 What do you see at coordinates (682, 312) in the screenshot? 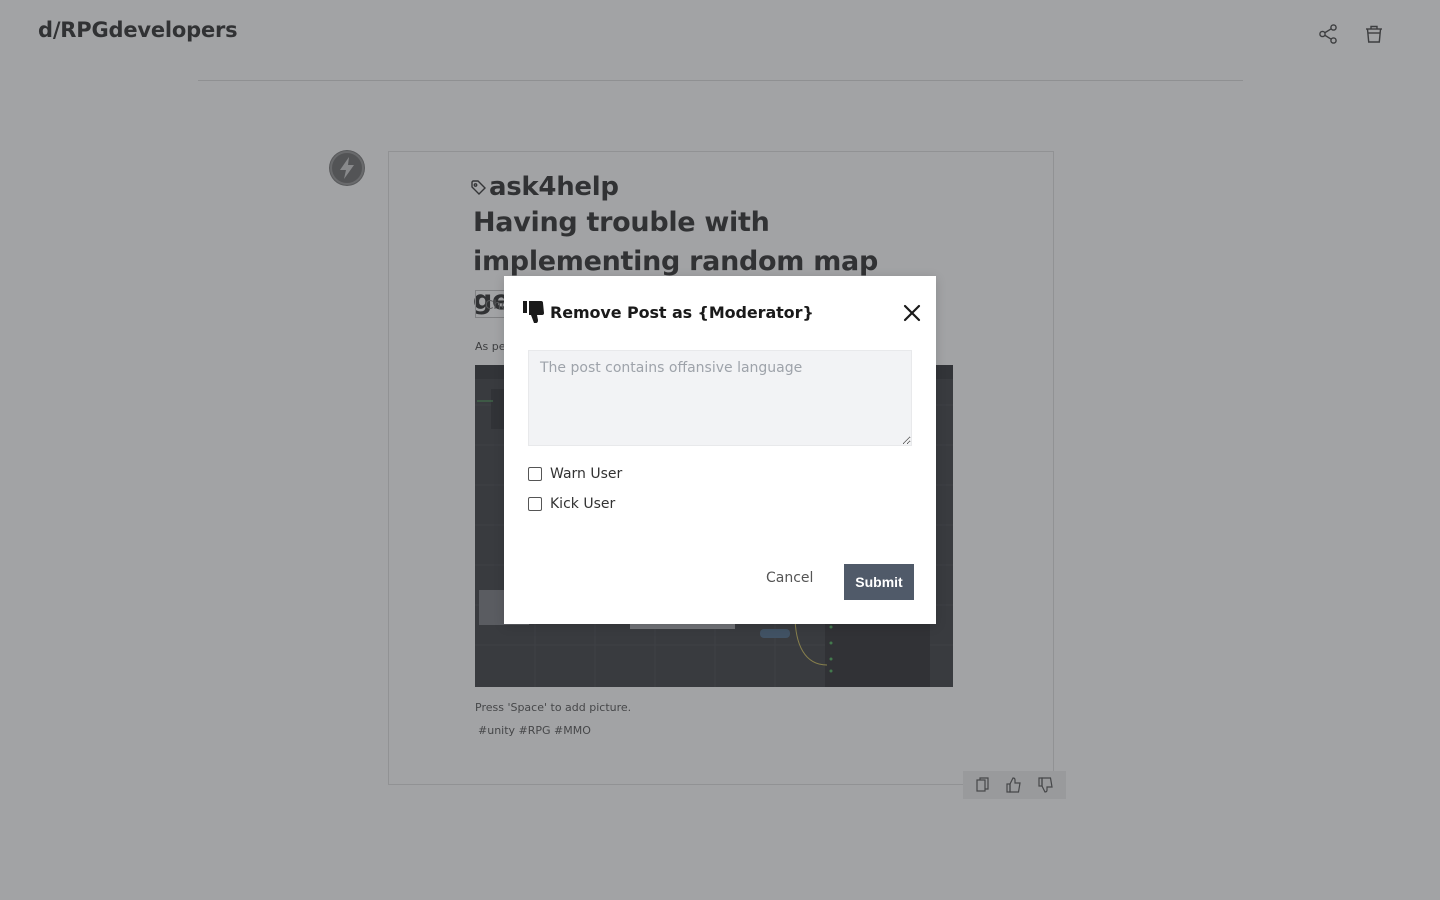
I see `modal-title: Remove Post as {Moderator}` at bounding box center [682, 312].